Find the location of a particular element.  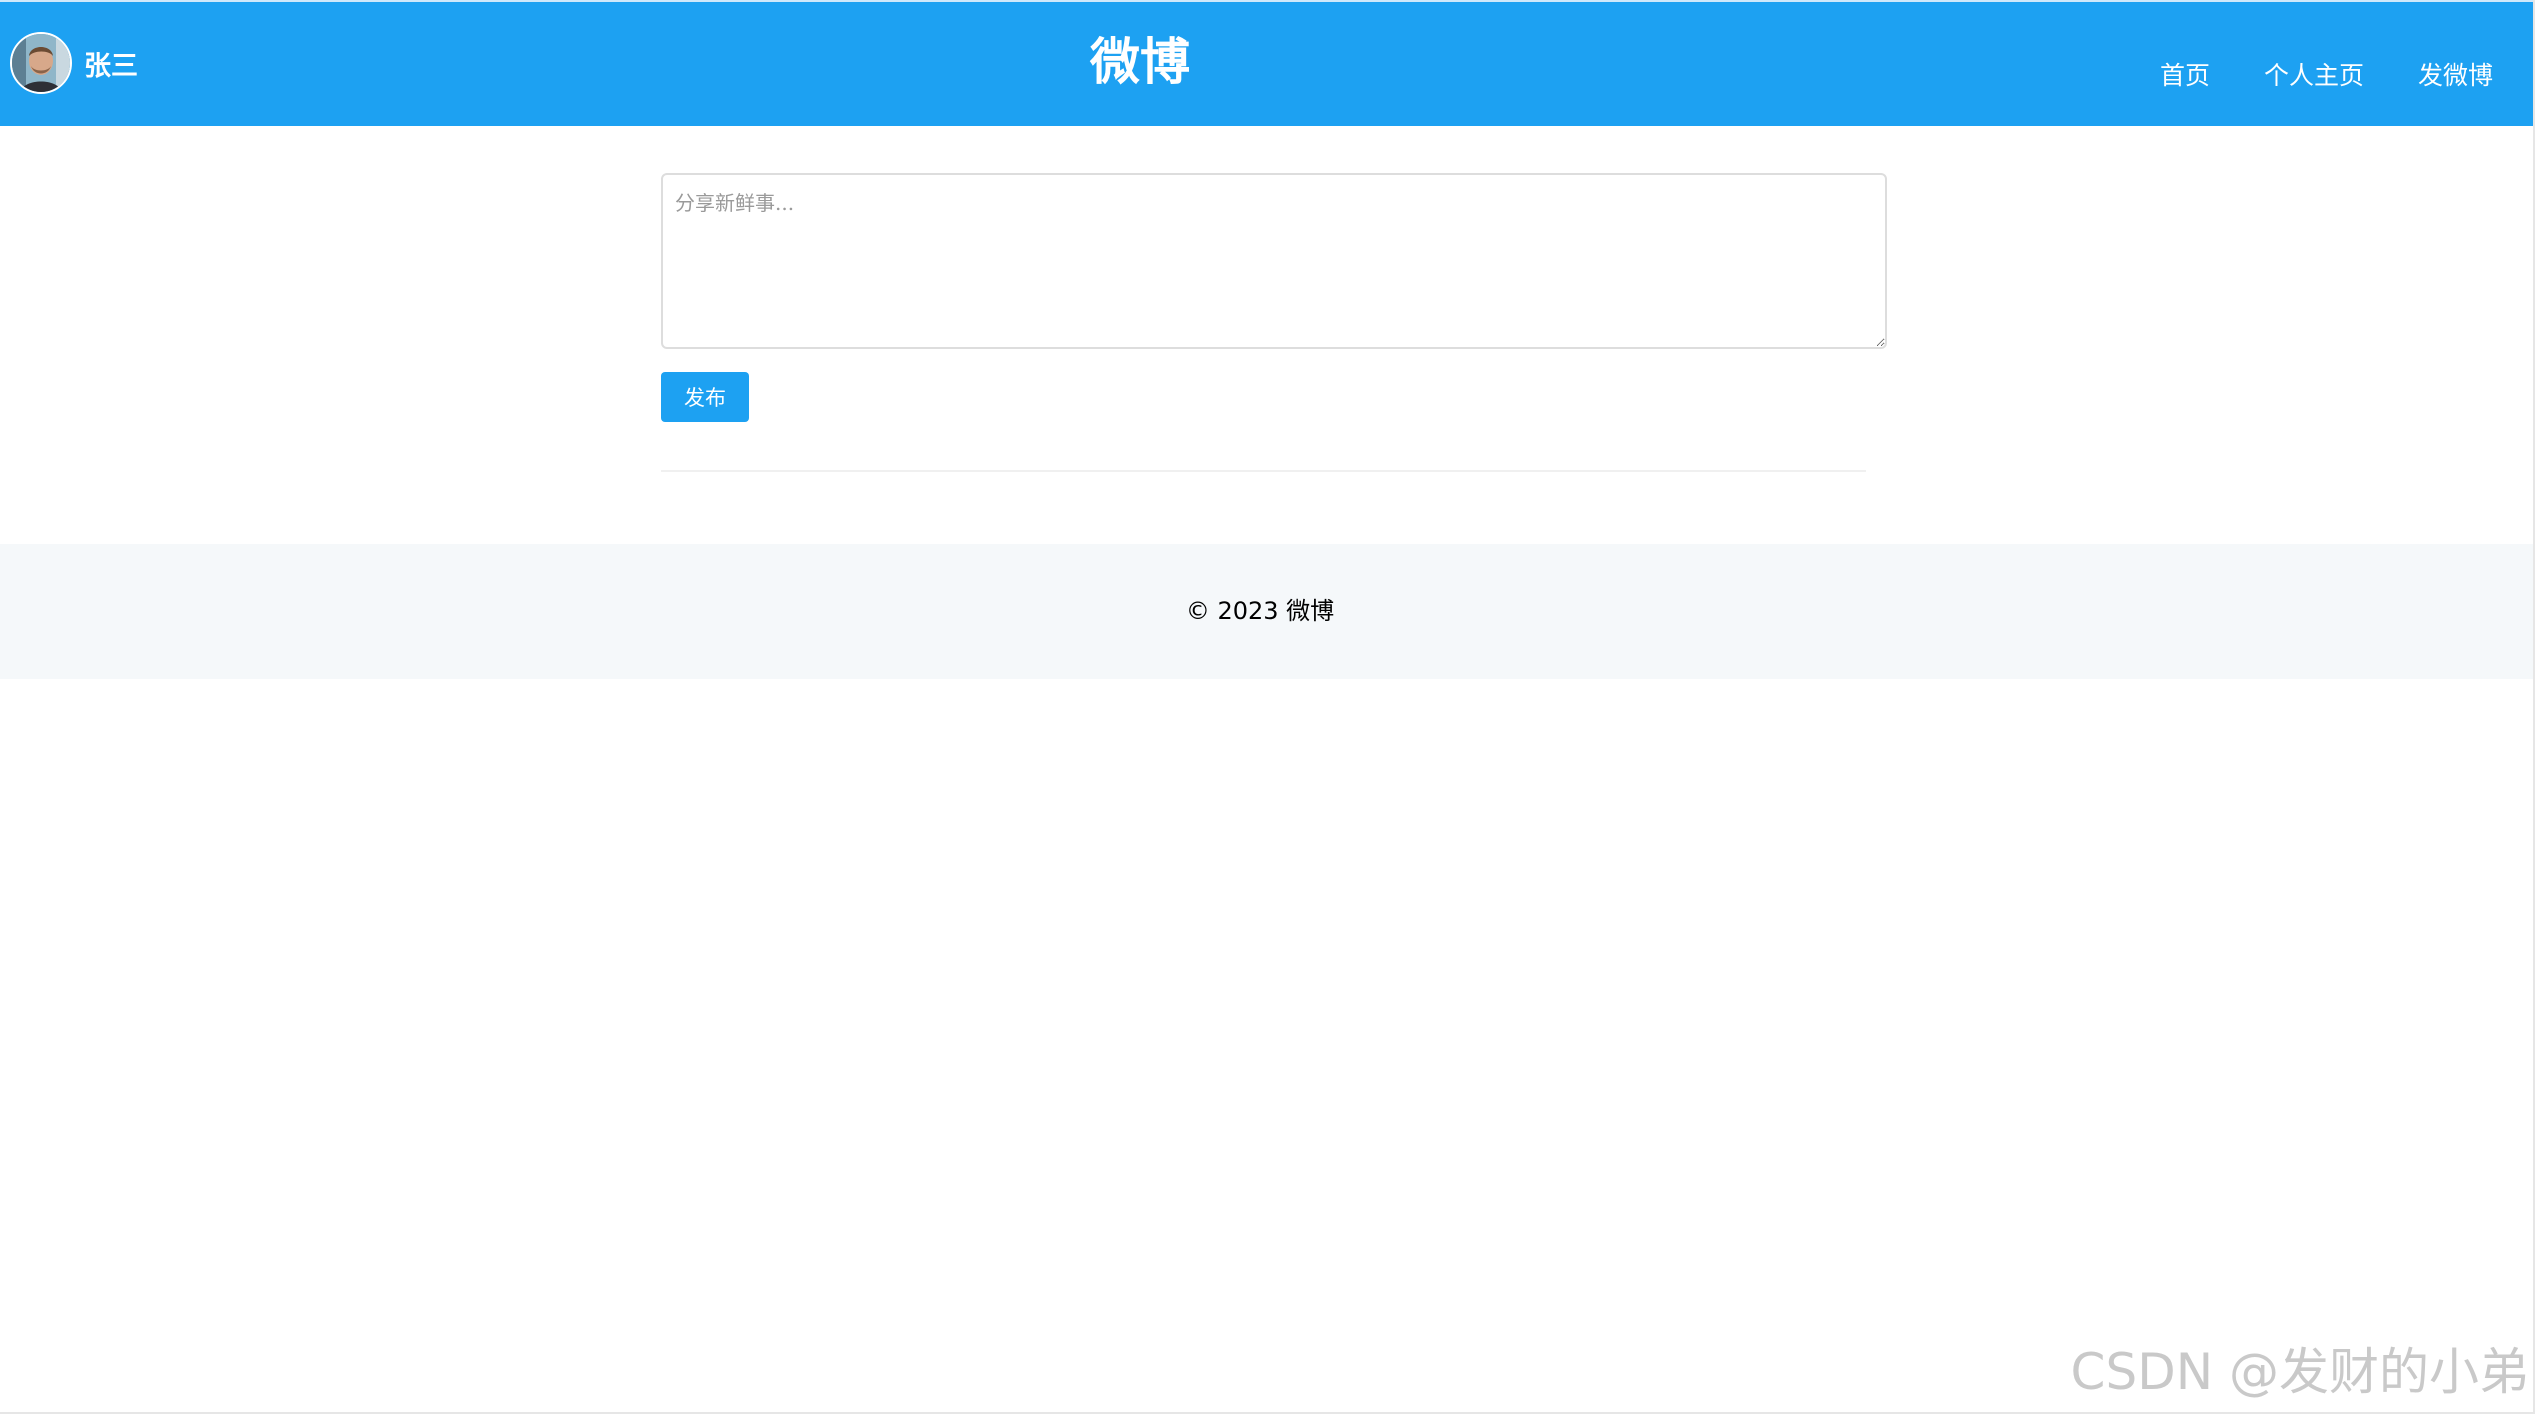

watermark: CSDN @发财的小弟 is located at coordinates (2299, 1372).